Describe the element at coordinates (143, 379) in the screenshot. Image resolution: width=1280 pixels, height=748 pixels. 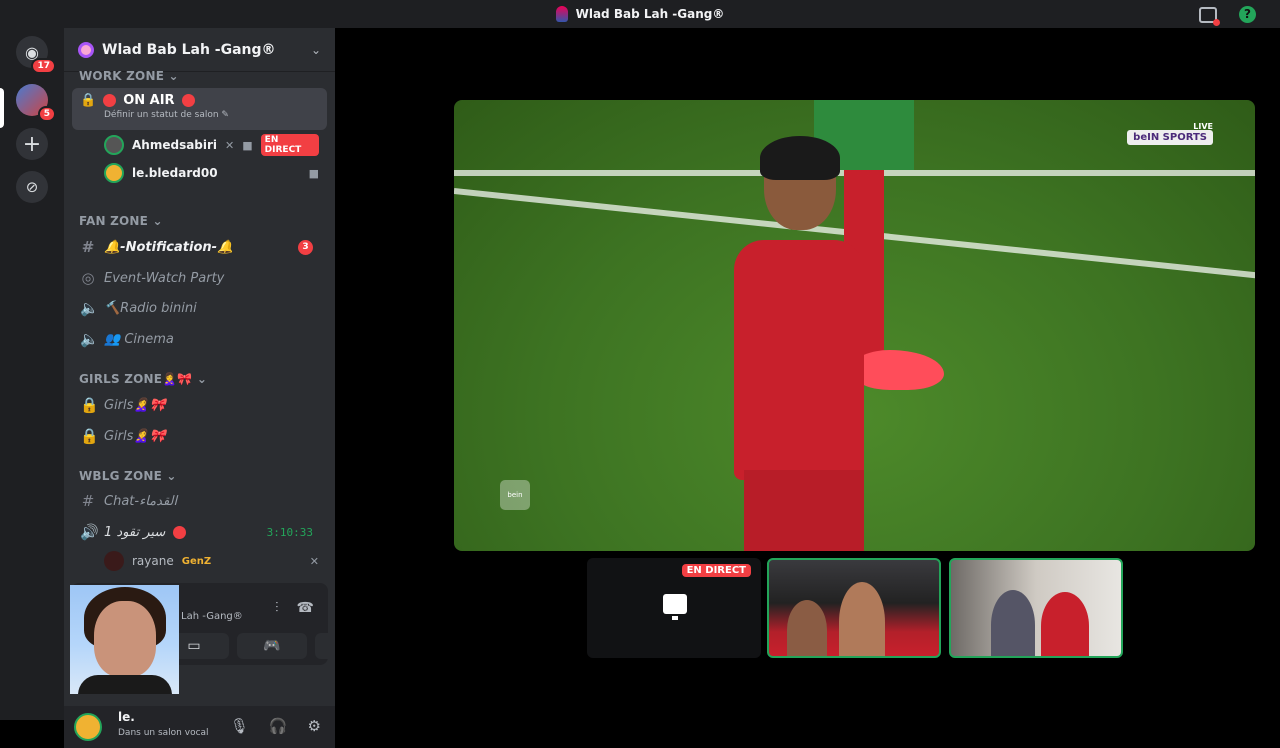
I see `category-girls-zone: GIRLS ZONE🙎‍♀️🎀 ⌄` at that location.